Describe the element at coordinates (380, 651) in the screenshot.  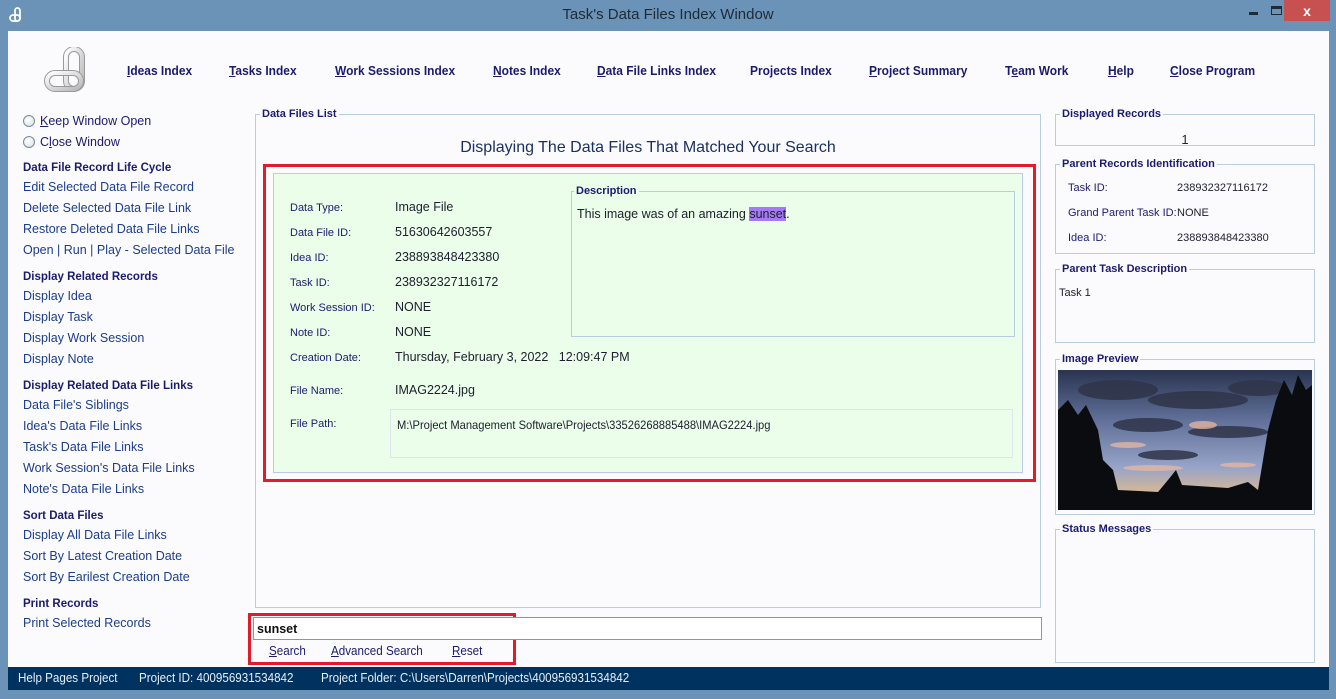
I see `button-label: dvanced Search` at that location.